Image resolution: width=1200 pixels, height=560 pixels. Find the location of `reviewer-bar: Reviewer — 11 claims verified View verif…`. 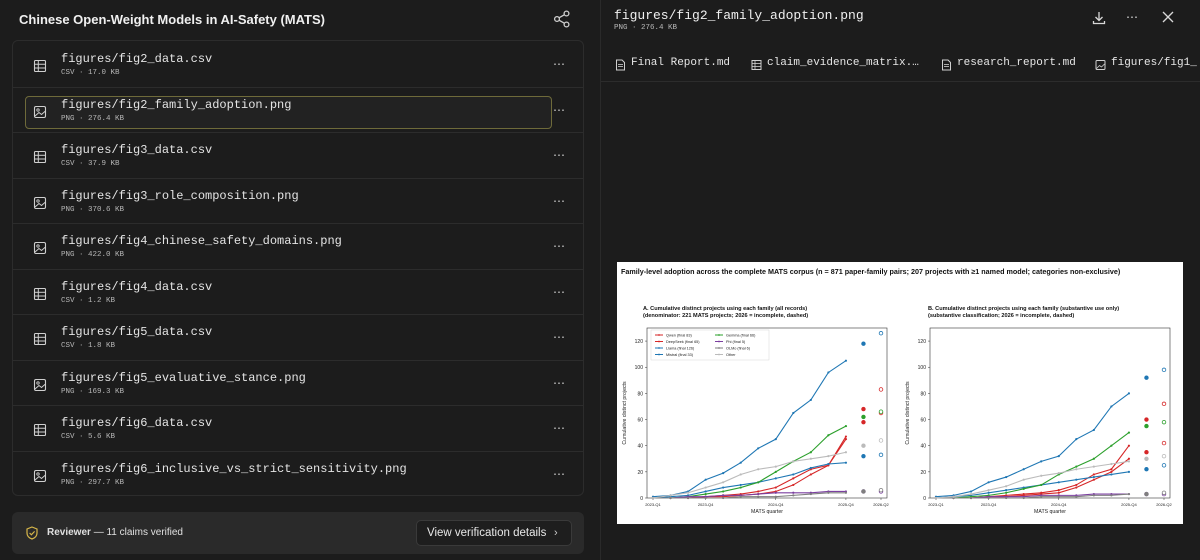

reviewer-bar: Reviewer — 11 claims verified View verif… is located at coordinates (298, 533).